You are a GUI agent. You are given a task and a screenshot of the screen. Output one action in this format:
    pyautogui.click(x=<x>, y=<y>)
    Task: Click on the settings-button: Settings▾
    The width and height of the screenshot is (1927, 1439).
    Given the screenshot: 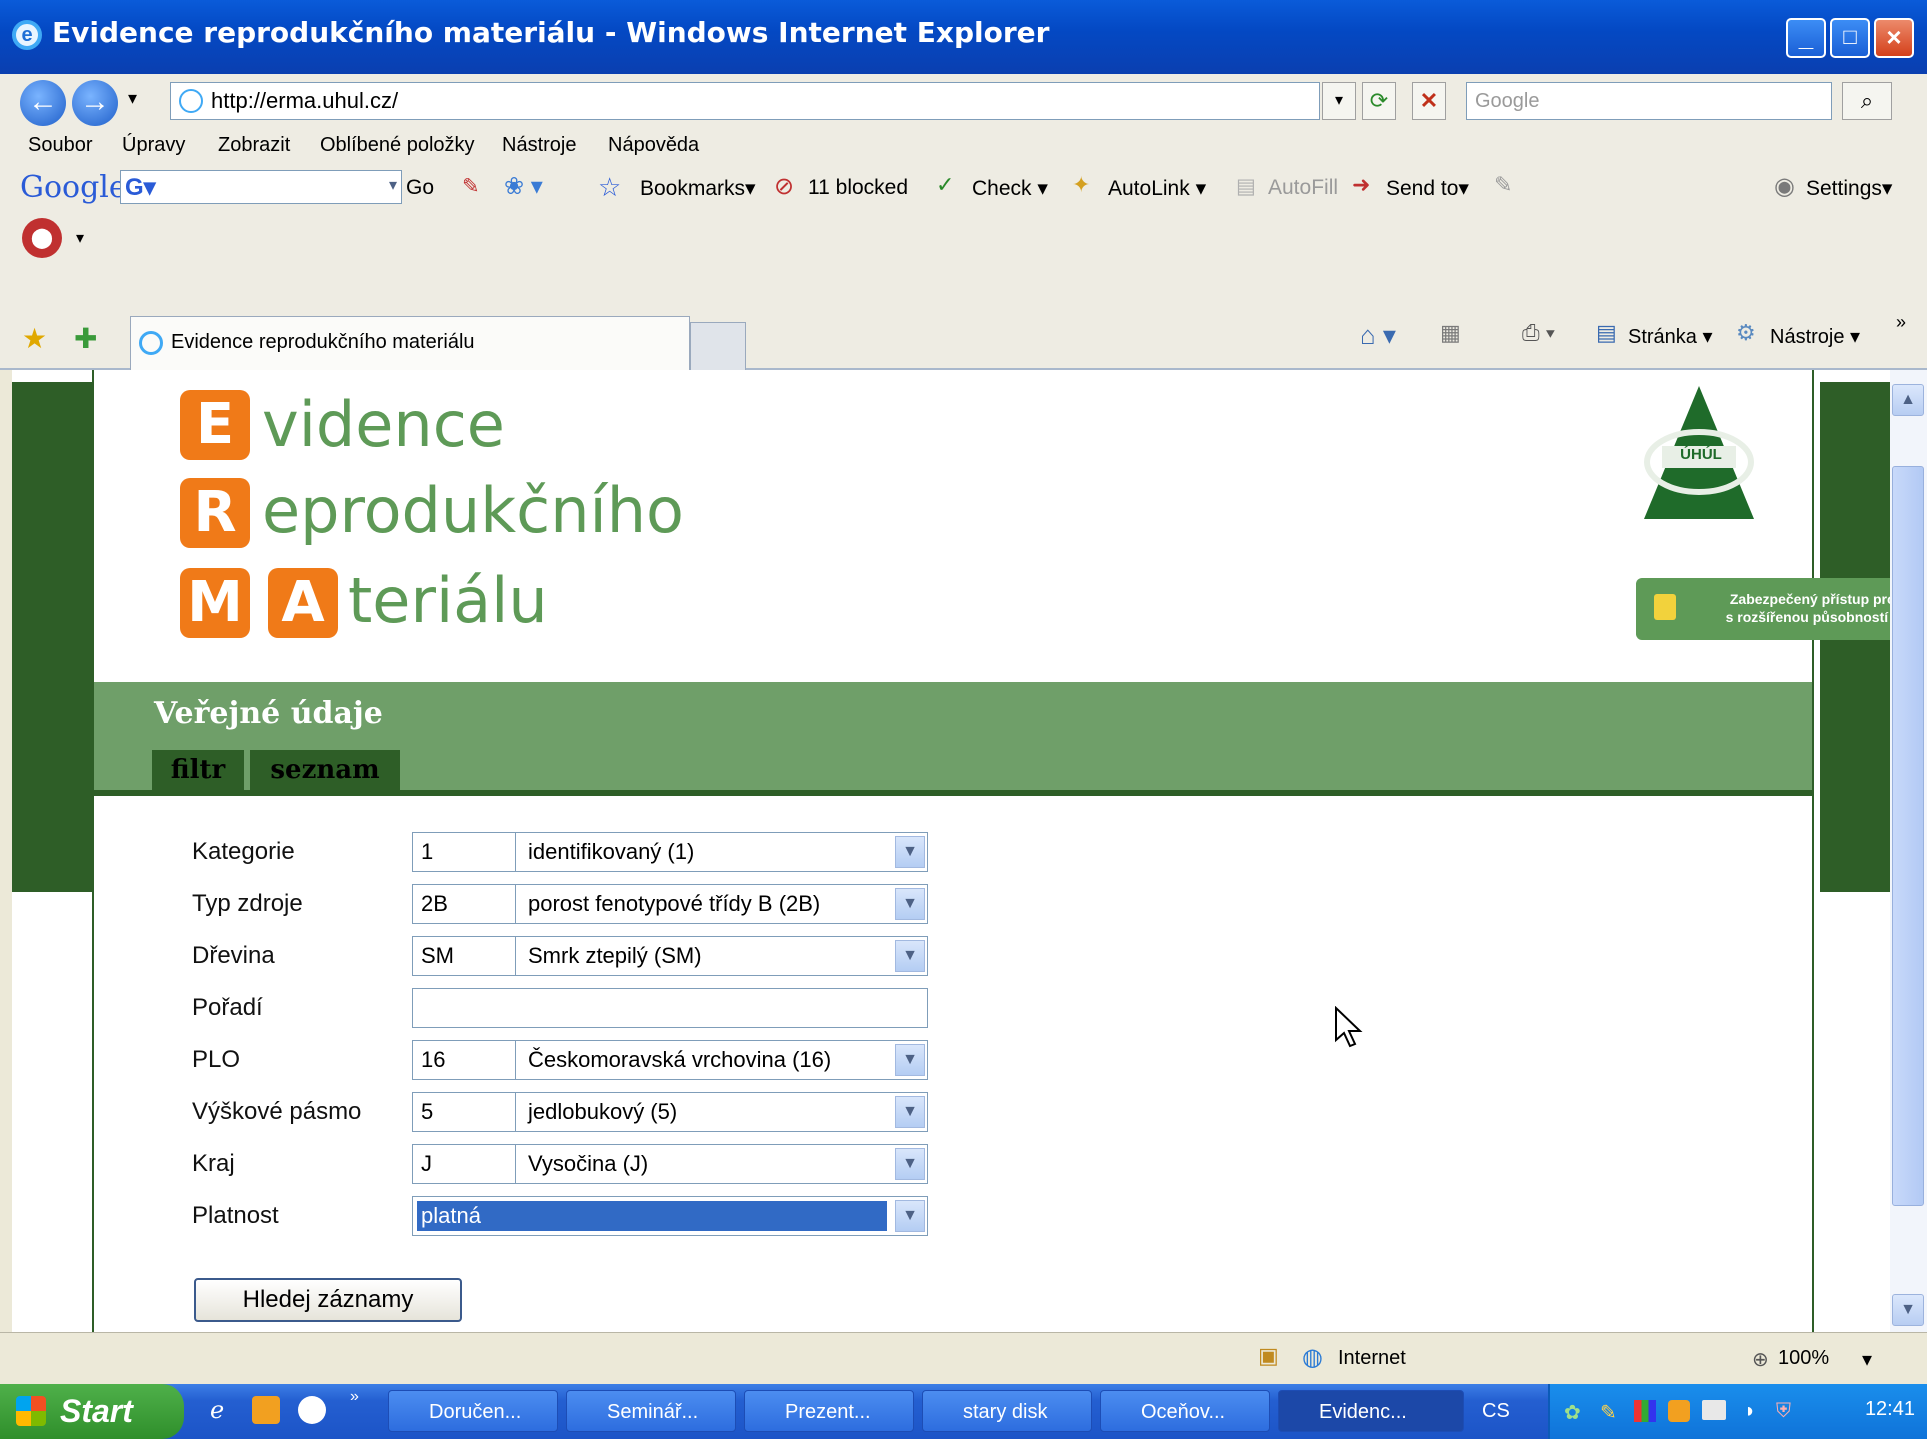 What is the action you would take?
    pyautogui.click(x=1849, y=188)
    